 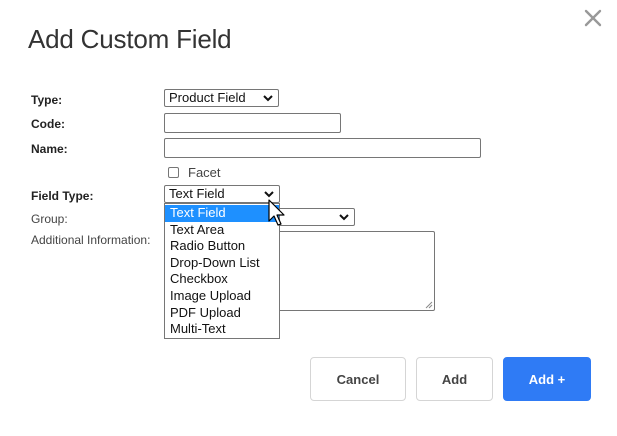 I want to click on resize-handle-icon, so click(x=429, y=305).